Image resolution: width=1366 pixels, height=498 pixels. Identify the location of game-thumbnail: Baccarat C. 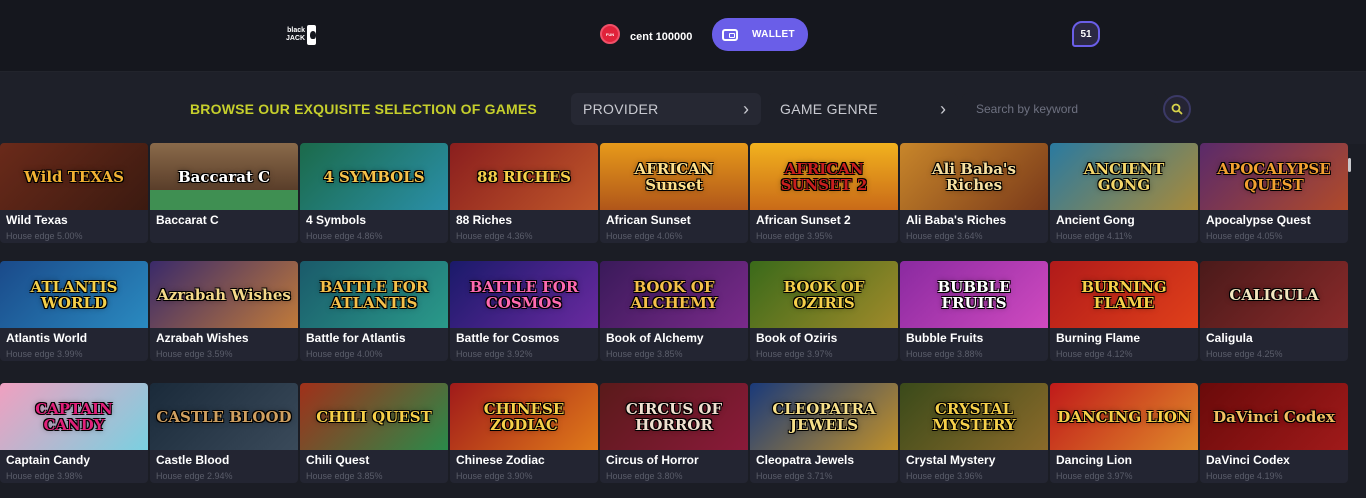
(224, 176).